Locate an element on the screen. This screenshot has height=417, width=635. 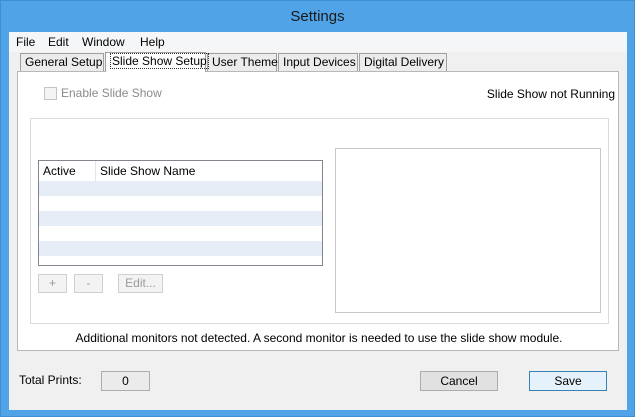
tab-input-devices-label: Input Devices is located at coordinates (319, 62).